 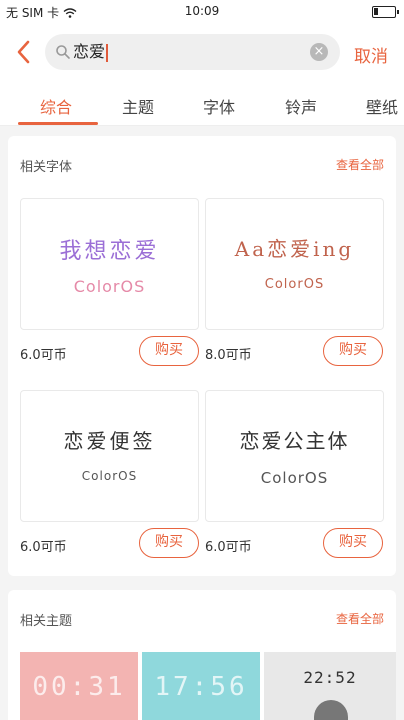 What do you see at coordinates (63, 52) in the screenshot?
I see `search-icon` at bounding box center [63, 52].